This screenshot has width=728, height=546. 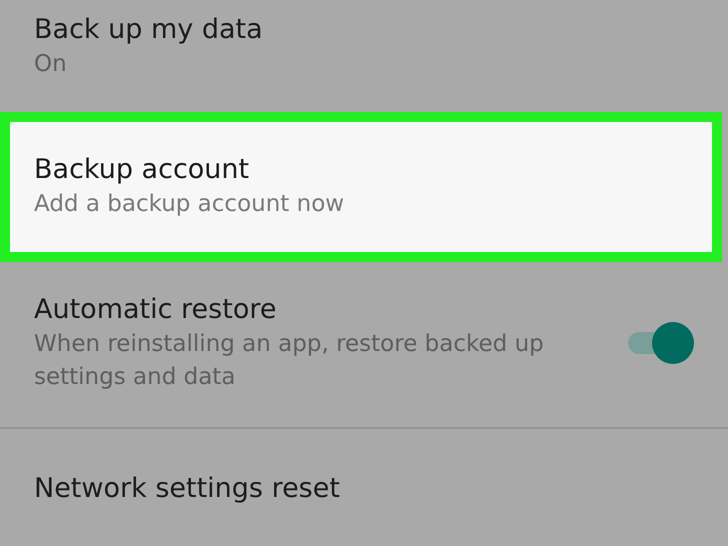 I want to click on setting-title: Back up my data, so click(x=149, y=30).